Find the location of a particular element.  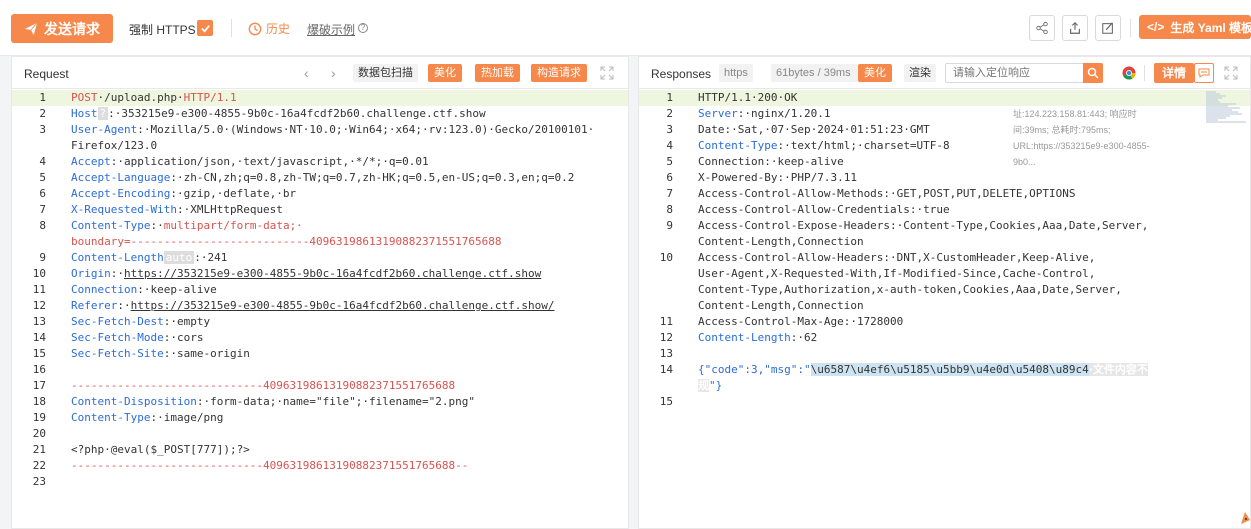

chevron-right-icon: › is located at coordinates (333, 73).